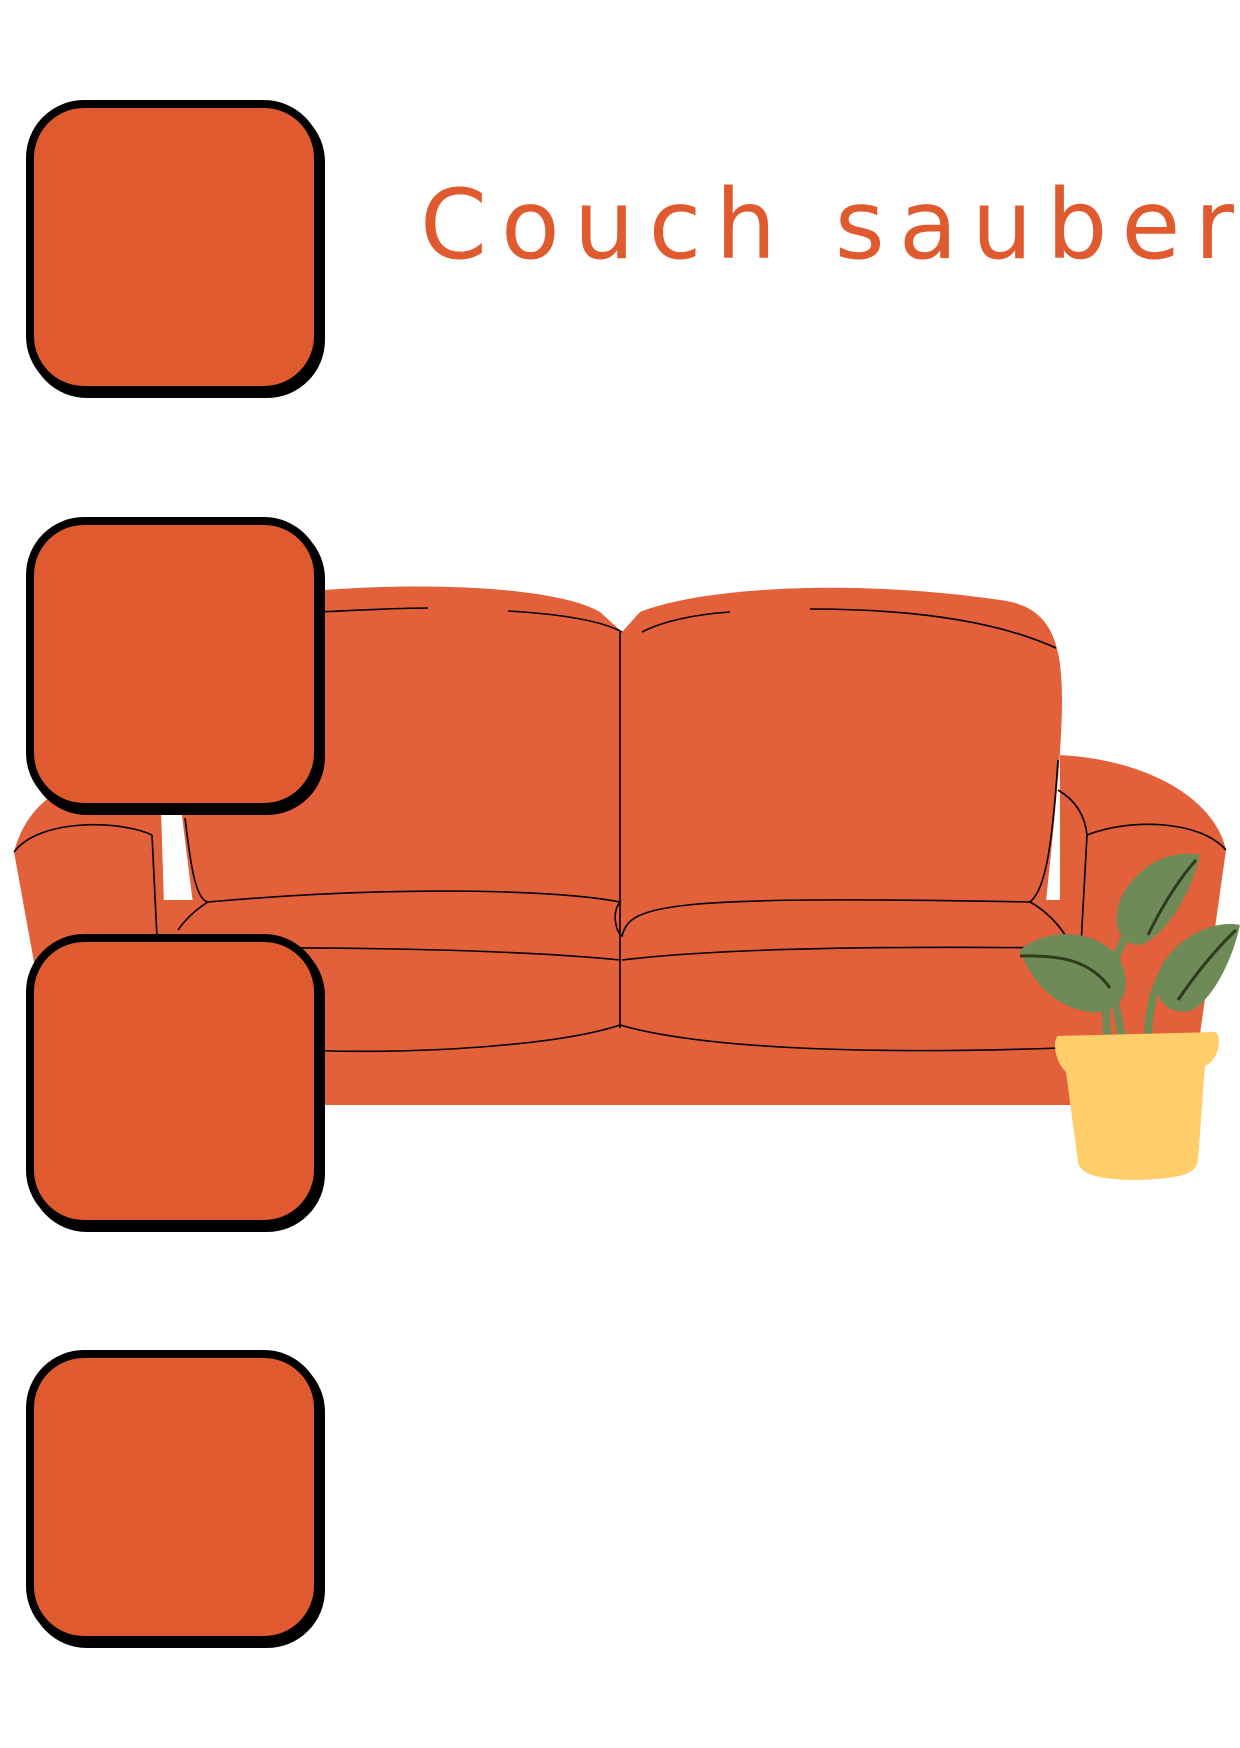 This screenshot has height=1748, width=1240. Describe the element at coordinates (1136, 1106) in the screenshot. I see `plant-pot` at that location.